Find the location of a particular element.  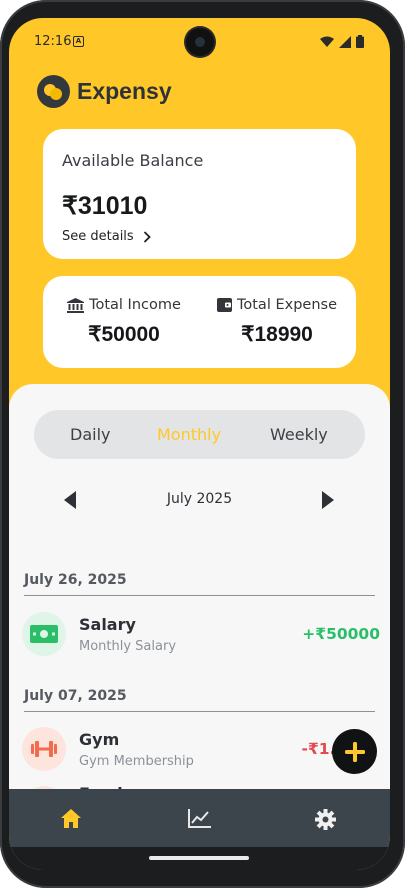

plus-icon is located at coordinates (354, 751).